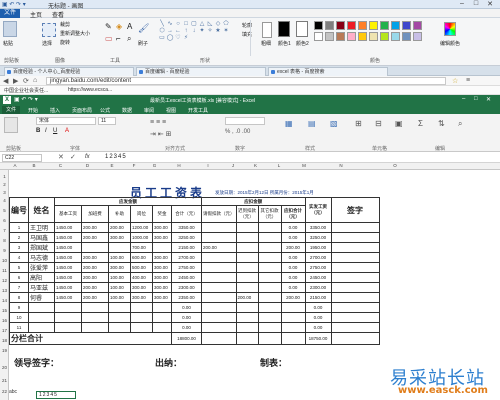 Image resolution: width=500 pixels, height=400 pixels. Describe the element at coordinates (8, 43) in the screenshot. I see `paste-button: 粘贴` at that location.